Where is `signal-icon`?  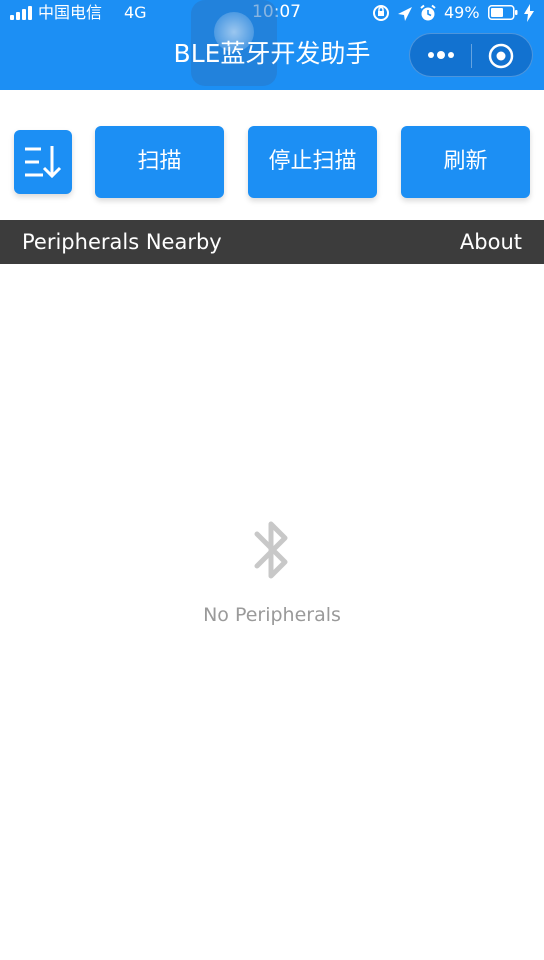 signal-icon is located at coordinates (22, 13).